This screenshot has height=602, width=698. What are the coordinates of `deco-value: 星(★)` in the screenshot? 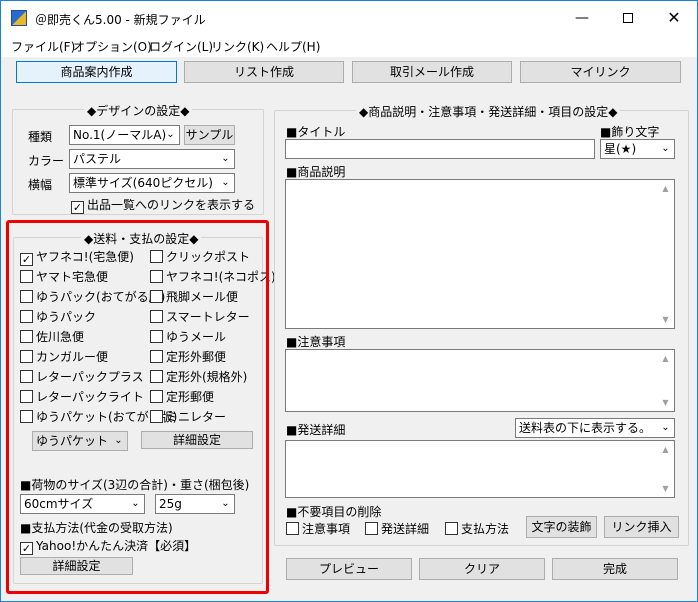 It's located at (620, 149).